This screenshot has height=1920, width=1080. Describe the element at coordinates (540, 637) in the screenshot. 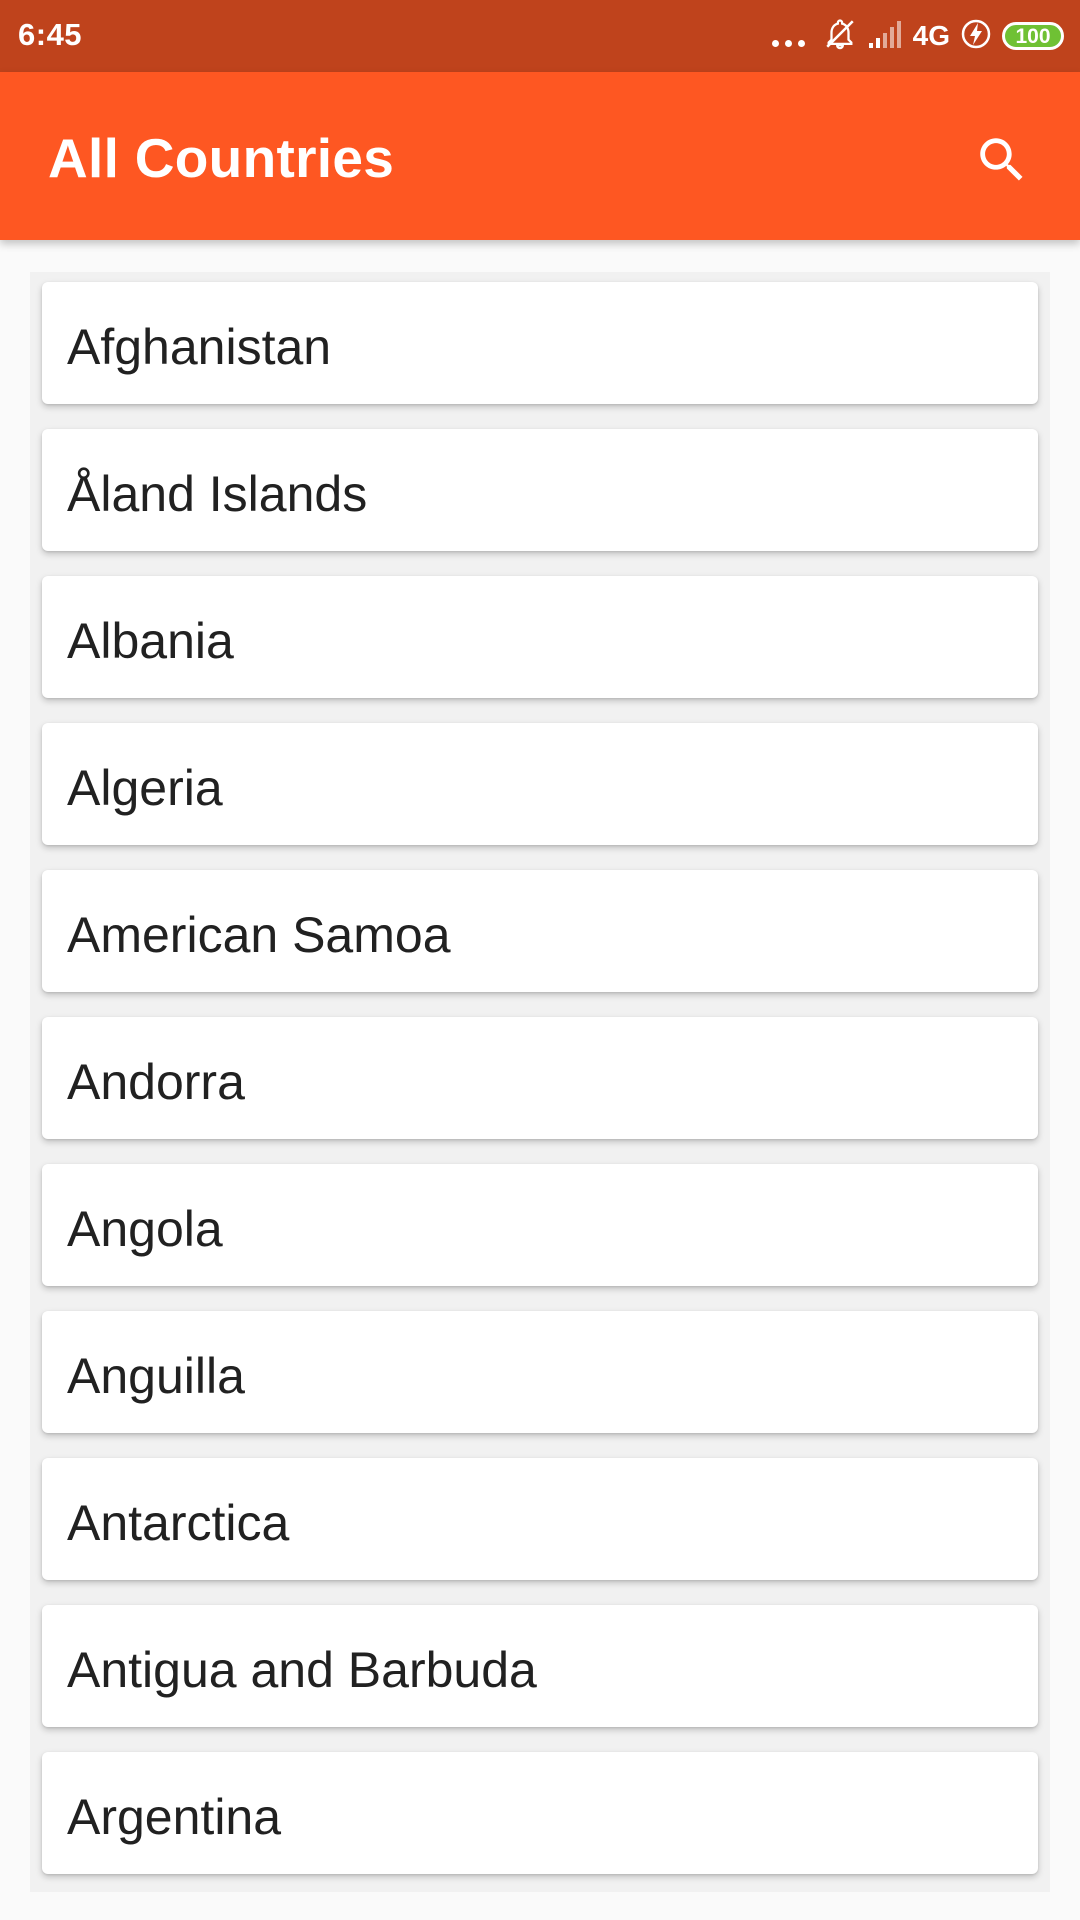

I see `list-item: Albania` at that location.